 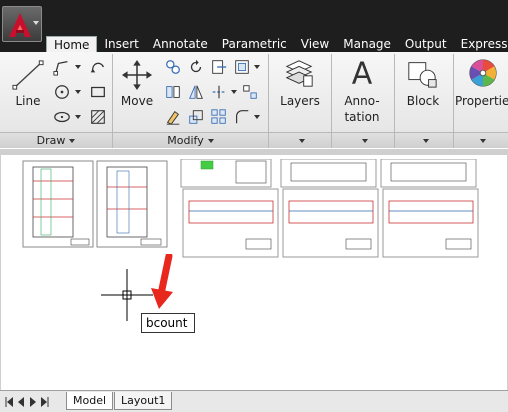 I want to click on trim-icon, so click(x=219, y=67).